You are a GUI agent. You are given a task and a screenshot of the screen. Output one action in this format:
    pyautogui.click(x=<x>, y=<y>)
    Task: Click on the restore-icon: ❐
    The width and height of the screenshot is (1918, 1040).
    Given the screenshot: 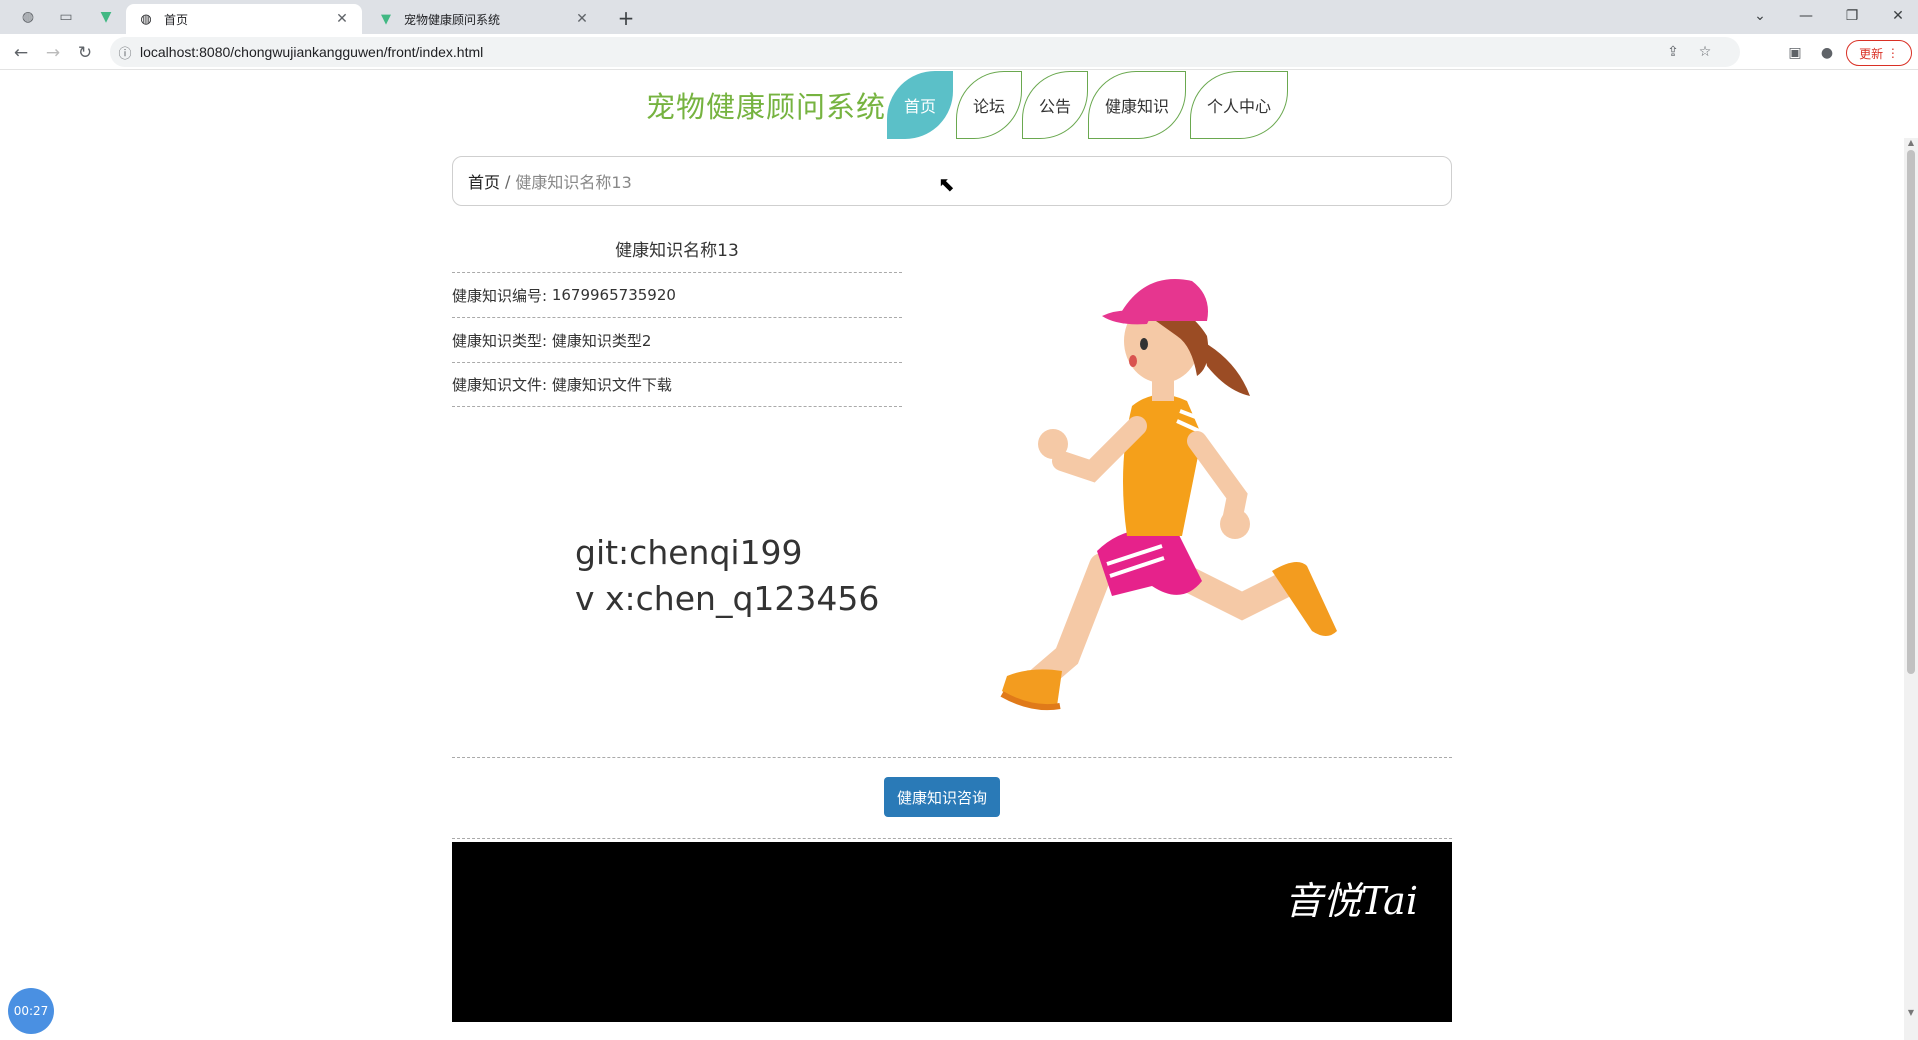 What is the action you would take?
    pyautogui.click(x=1852, y=16)
    